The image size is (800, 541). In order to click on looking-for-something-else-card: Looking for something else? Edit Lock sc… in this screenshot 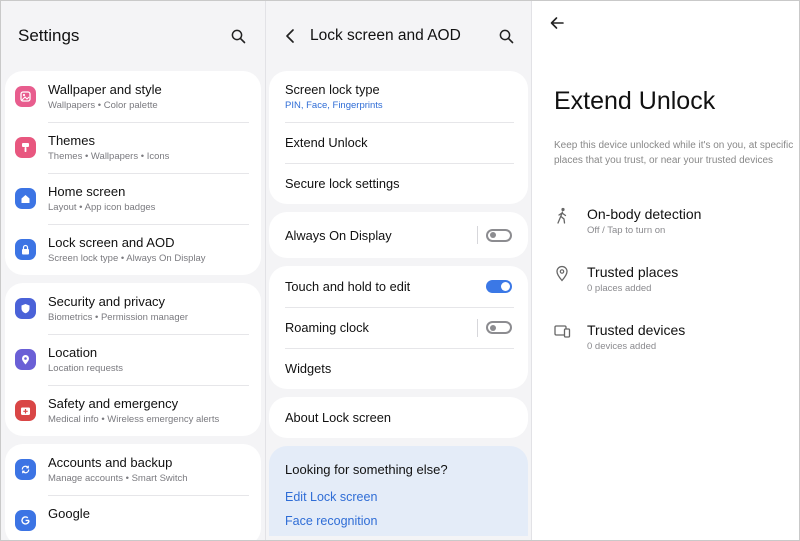, I will do `click(398, 491)`.